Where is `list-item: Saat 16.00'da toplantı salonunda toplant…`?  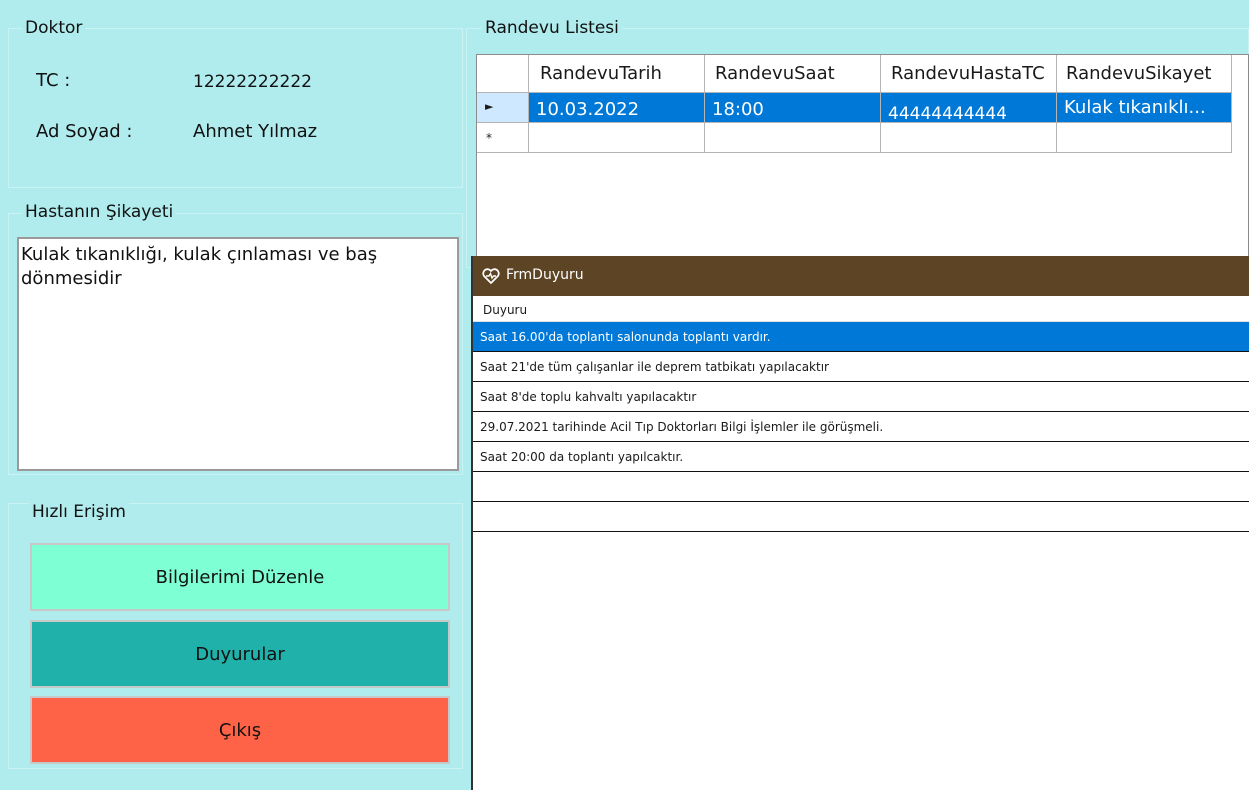 list-item: Saat 16.00'da toplantı salonunda toplant… is located at coordinates (861, 337).